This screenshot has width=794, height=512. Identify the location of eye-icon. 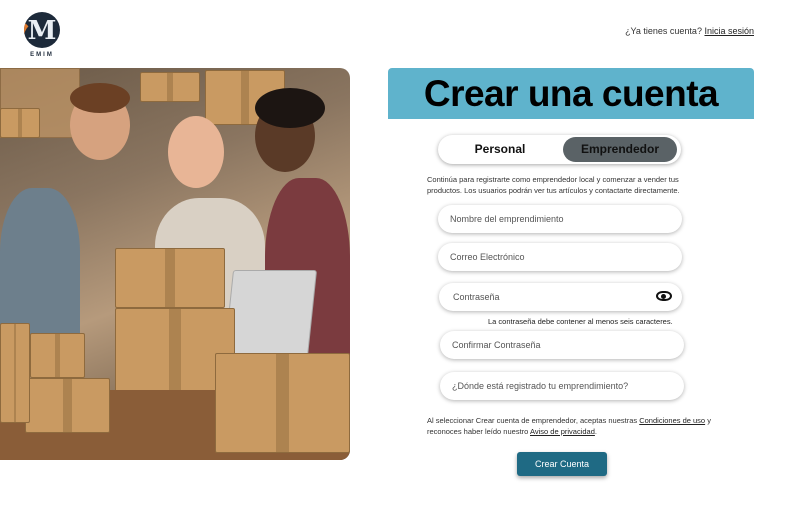
(664, 296).